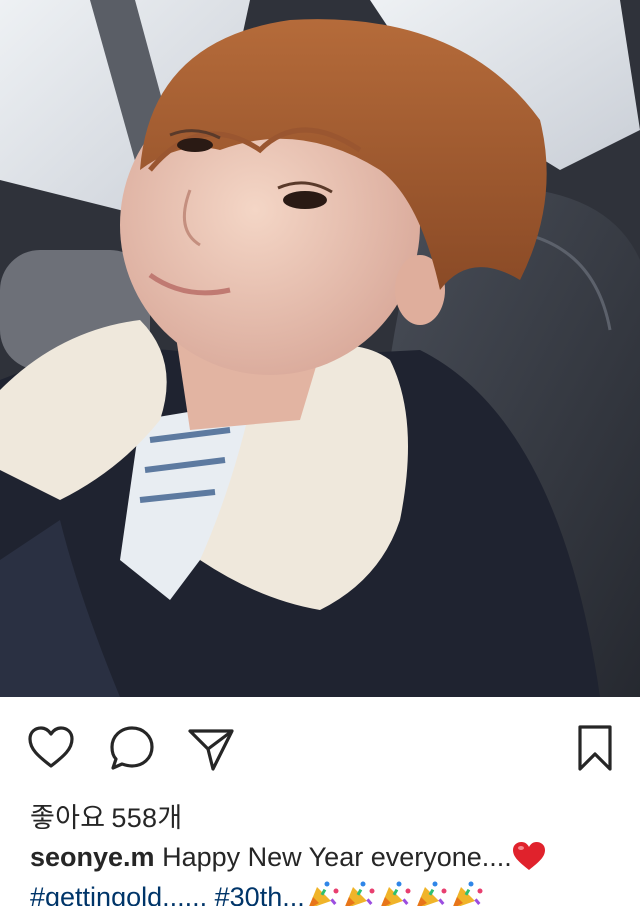 The height and width of the screenshot is (906, 640). I want to click on caption-username: seonye.m, so click(92, 857).